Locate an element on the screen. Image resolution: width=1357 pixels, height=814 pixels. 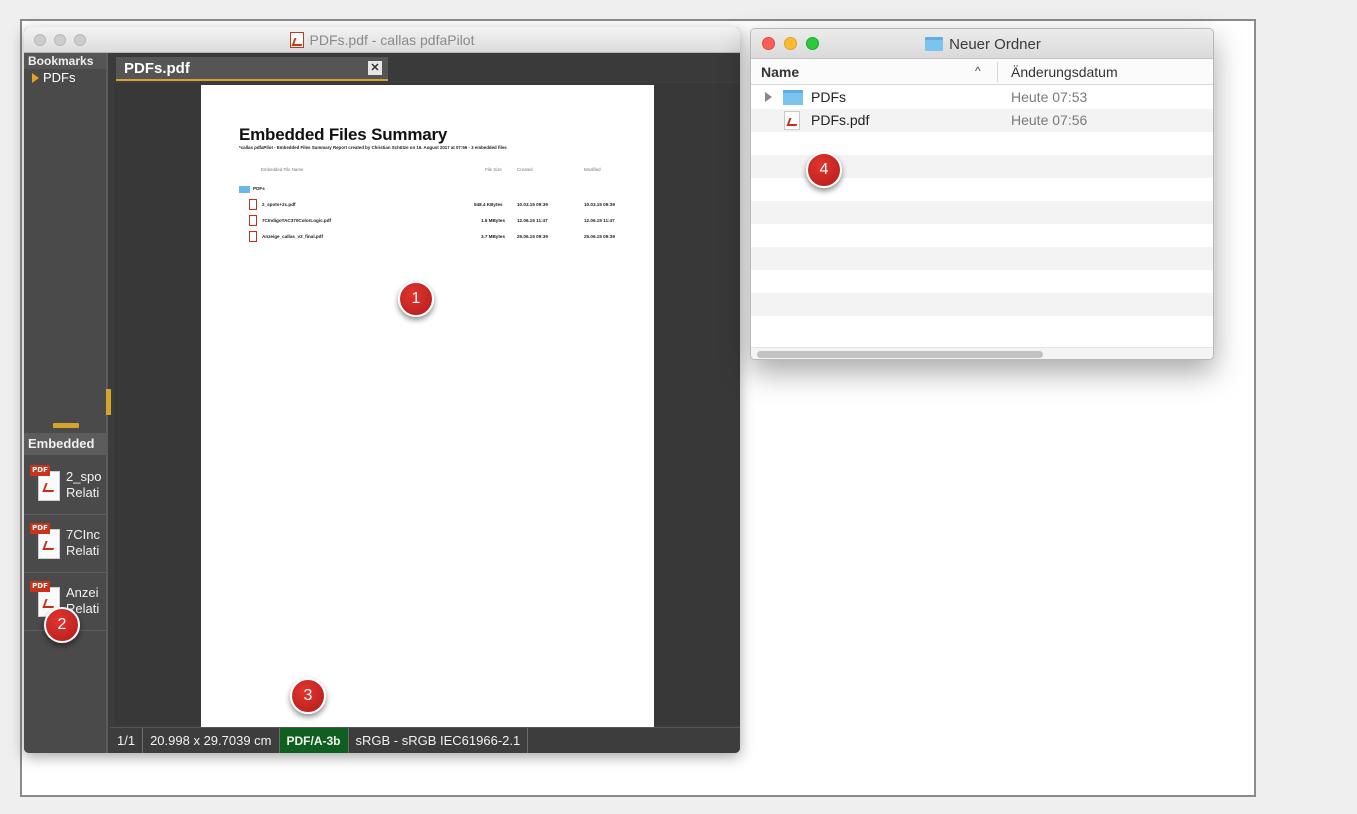
bookmark-label: PDFs is located at coordinates (59, 77).